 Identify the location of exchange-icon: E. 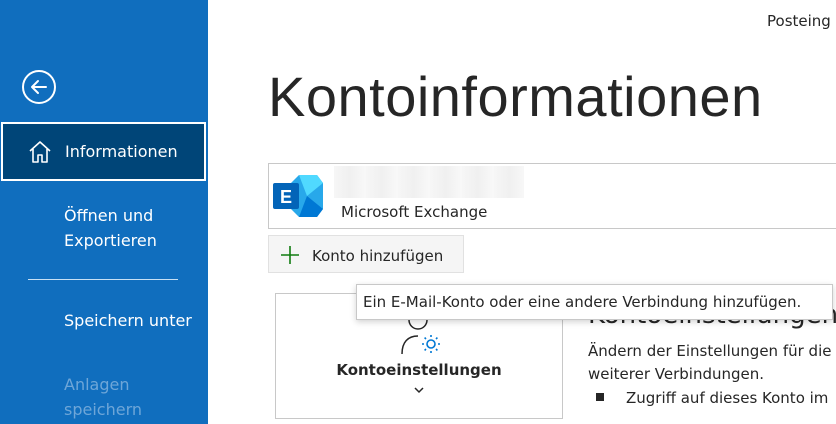
(298, 196).